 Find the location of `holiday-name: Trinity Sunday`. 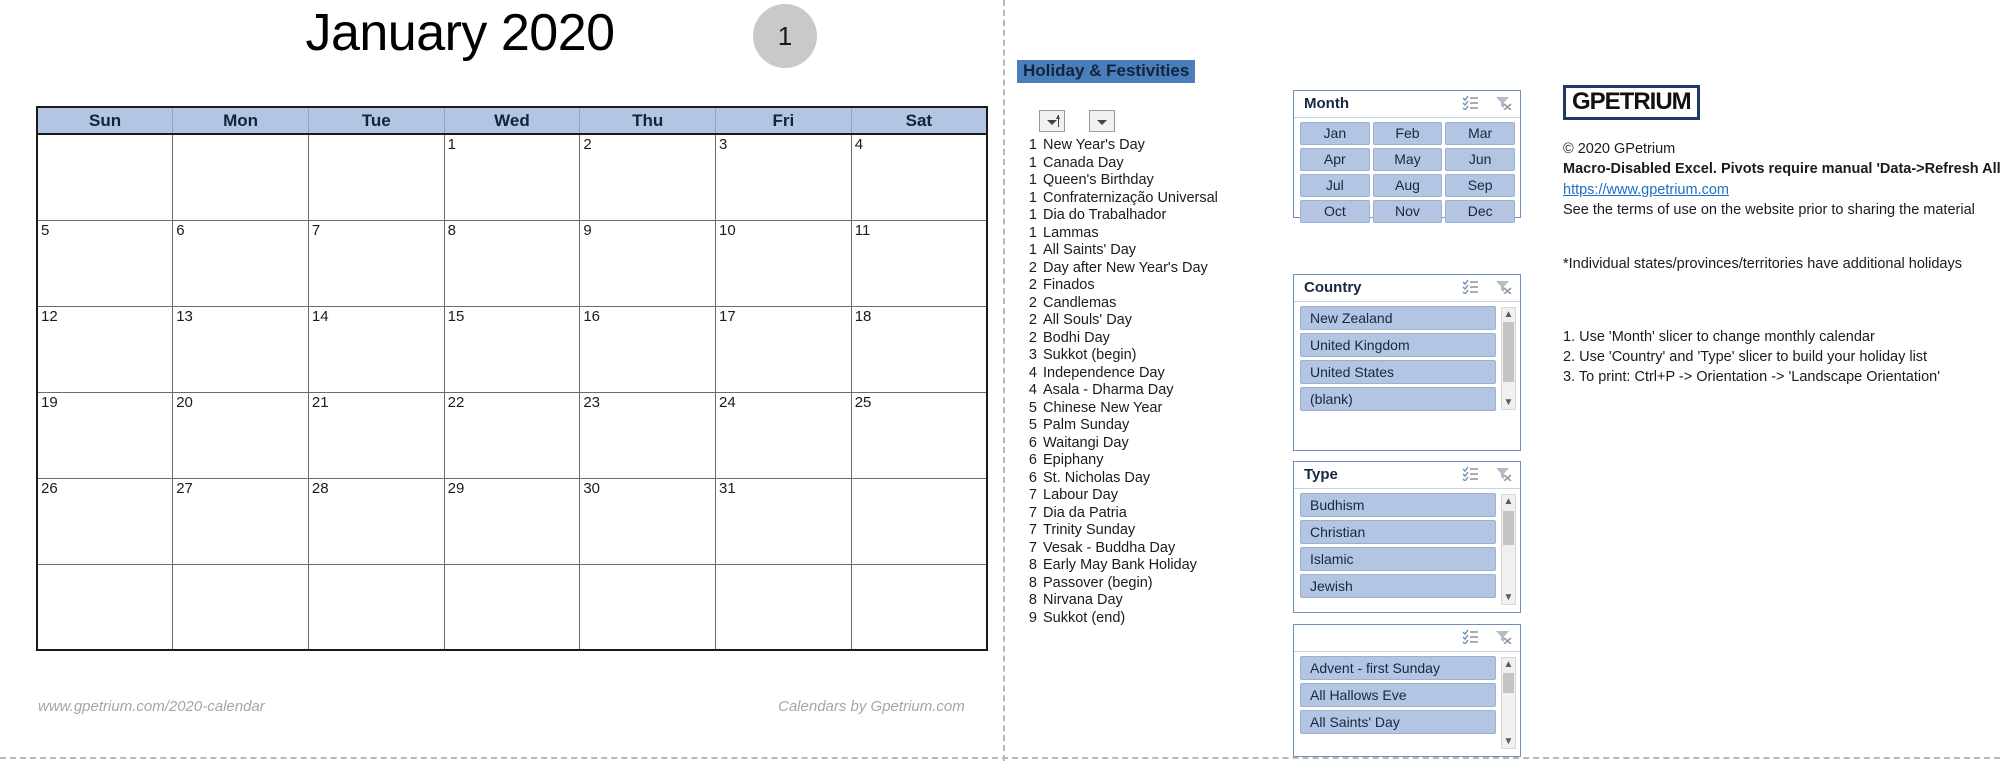

holiday-name: Trinity Sunday is located at coordinates (1089, 530).